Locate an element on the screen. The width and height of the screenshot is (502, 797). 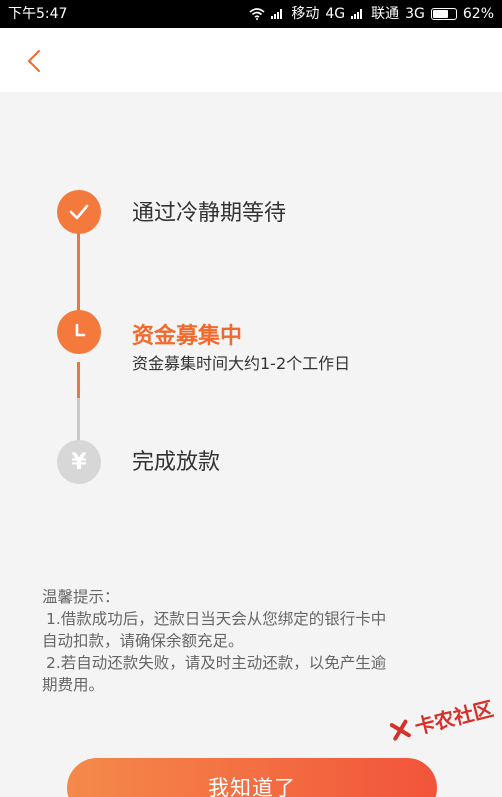
status-indicators: 移动 4G 联通 3G 62% is located at coordinates (371, 14).